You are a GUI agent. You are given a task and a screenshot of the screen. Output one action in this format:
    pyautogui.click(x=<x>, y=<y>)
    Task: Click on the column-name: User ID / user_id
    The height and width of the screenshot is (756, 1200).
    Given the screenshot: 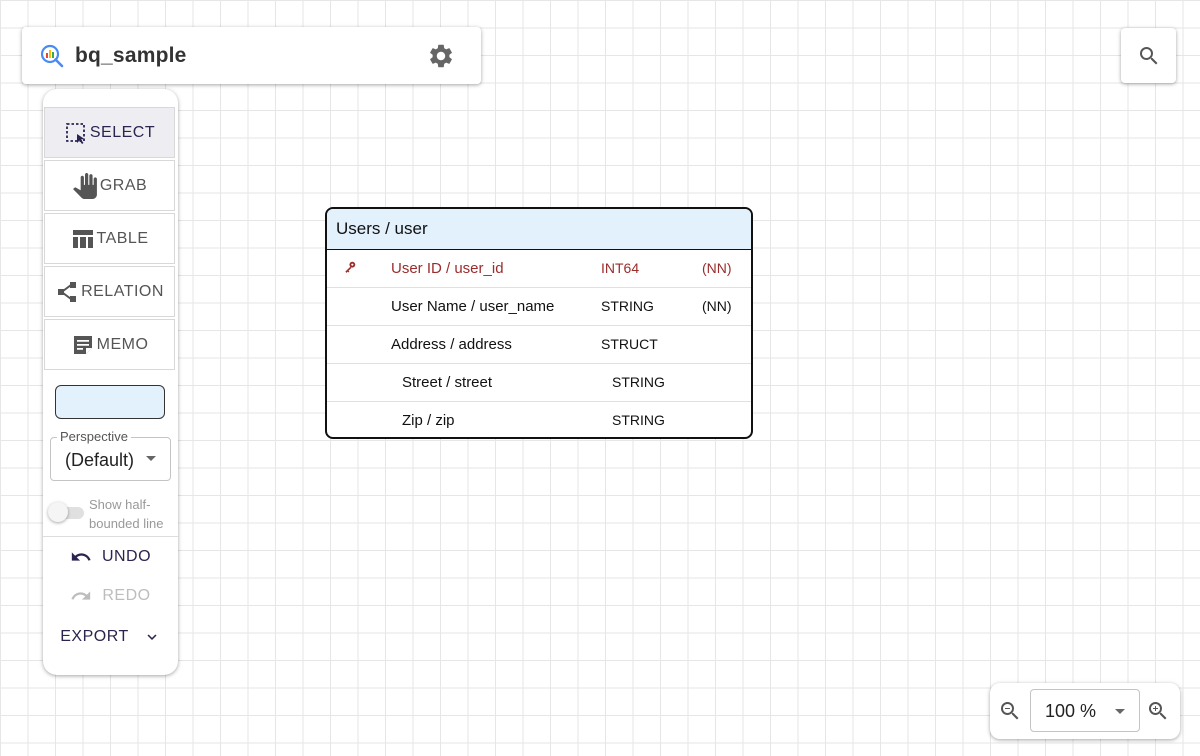 What is the action you would take?
    pyautogui.click(x=447, y=268)
    